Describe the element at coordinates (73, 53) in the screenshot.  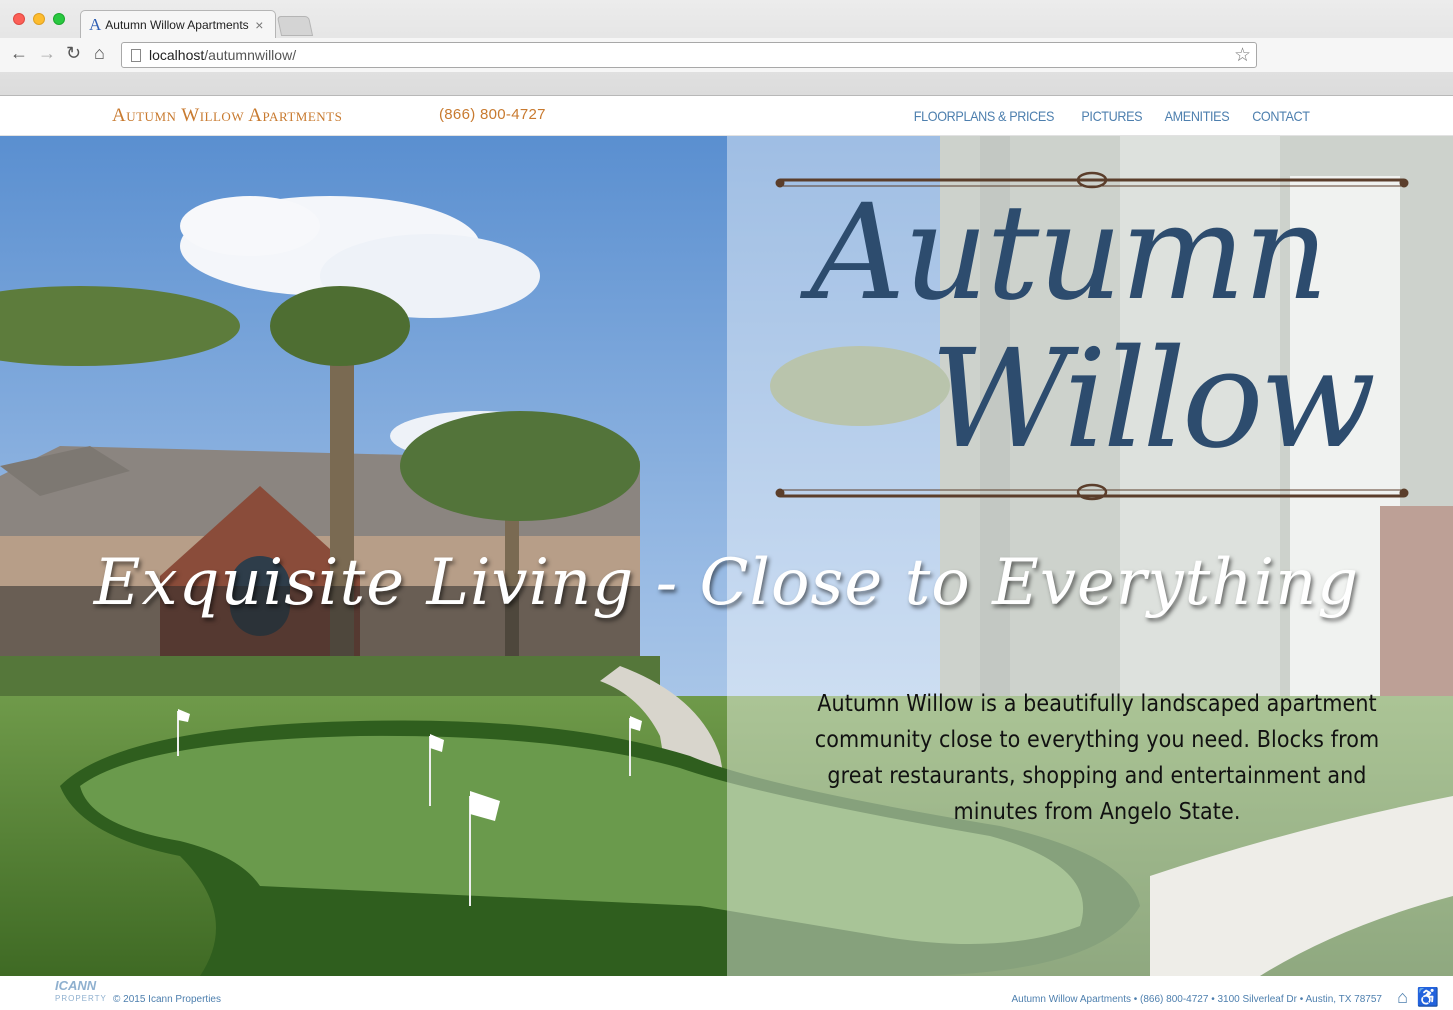
I see `reload-icon: ↻` at that location.